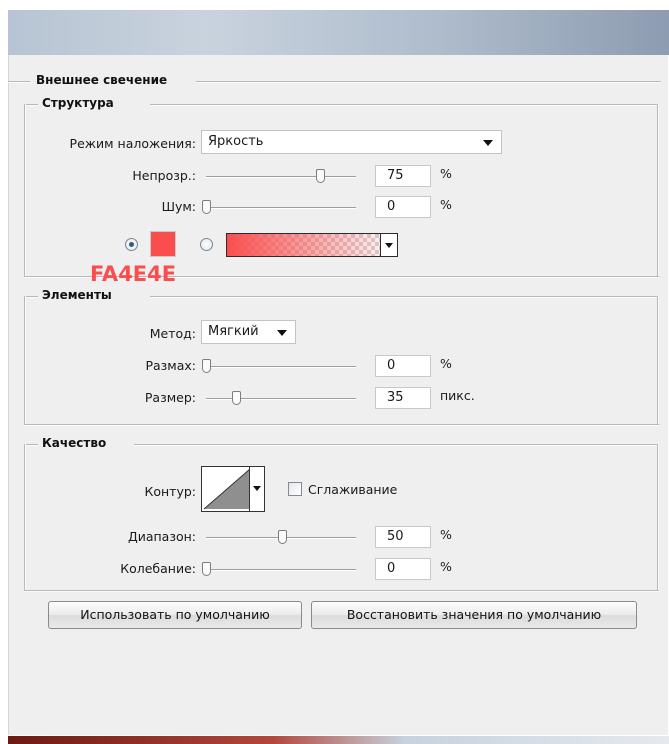 The image size is (669, 744). I want to click on blend-mode-select: Яркость, so click(351, 142).